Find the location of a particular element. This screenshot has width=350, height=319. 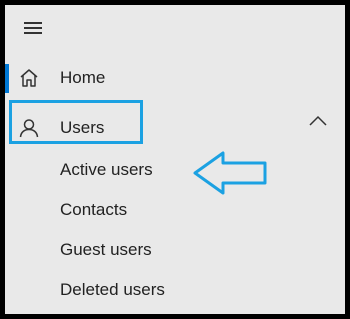

users-highlight-box is located at coordinates (76, 122).